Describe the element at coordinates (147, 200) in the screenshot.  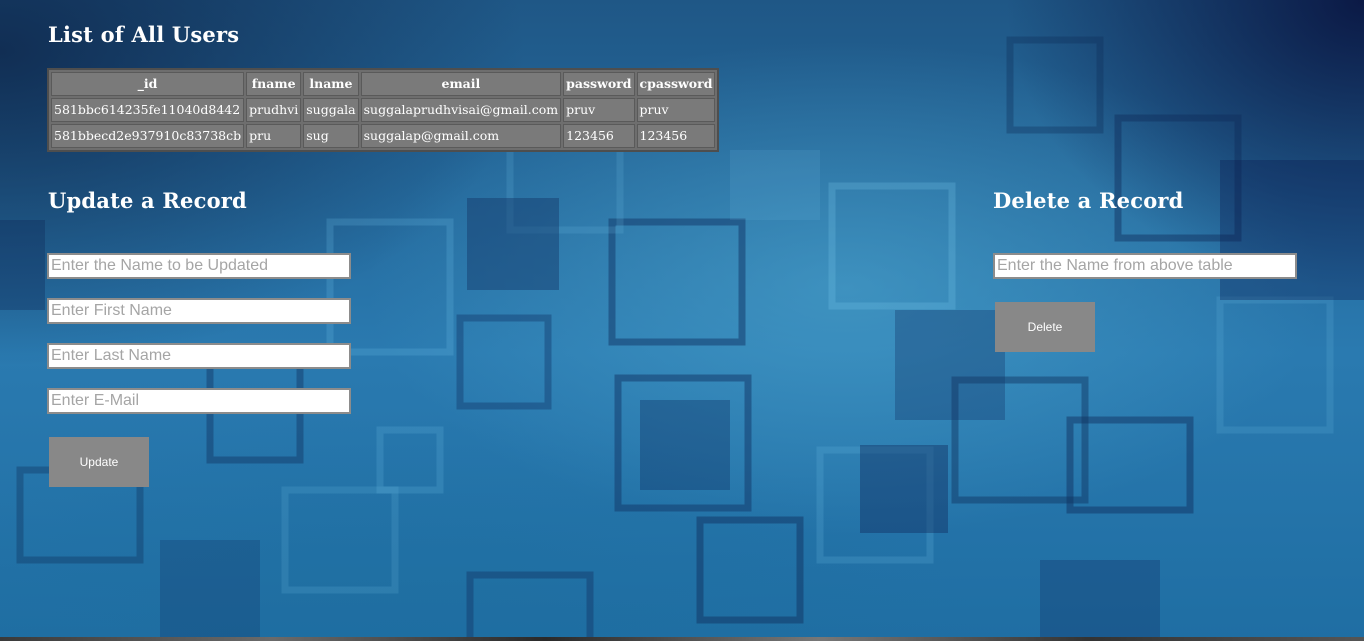
I see `update-record-title: Update a Record` at that location.